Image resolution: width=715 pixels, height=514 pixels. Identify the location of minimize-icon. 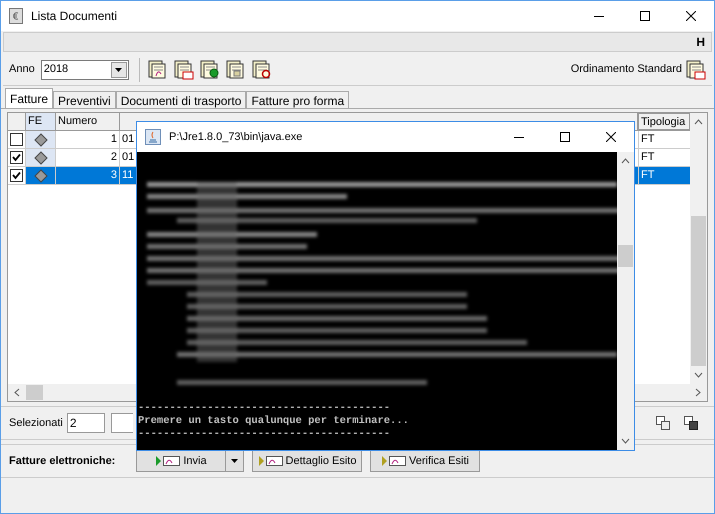
(519, 137).